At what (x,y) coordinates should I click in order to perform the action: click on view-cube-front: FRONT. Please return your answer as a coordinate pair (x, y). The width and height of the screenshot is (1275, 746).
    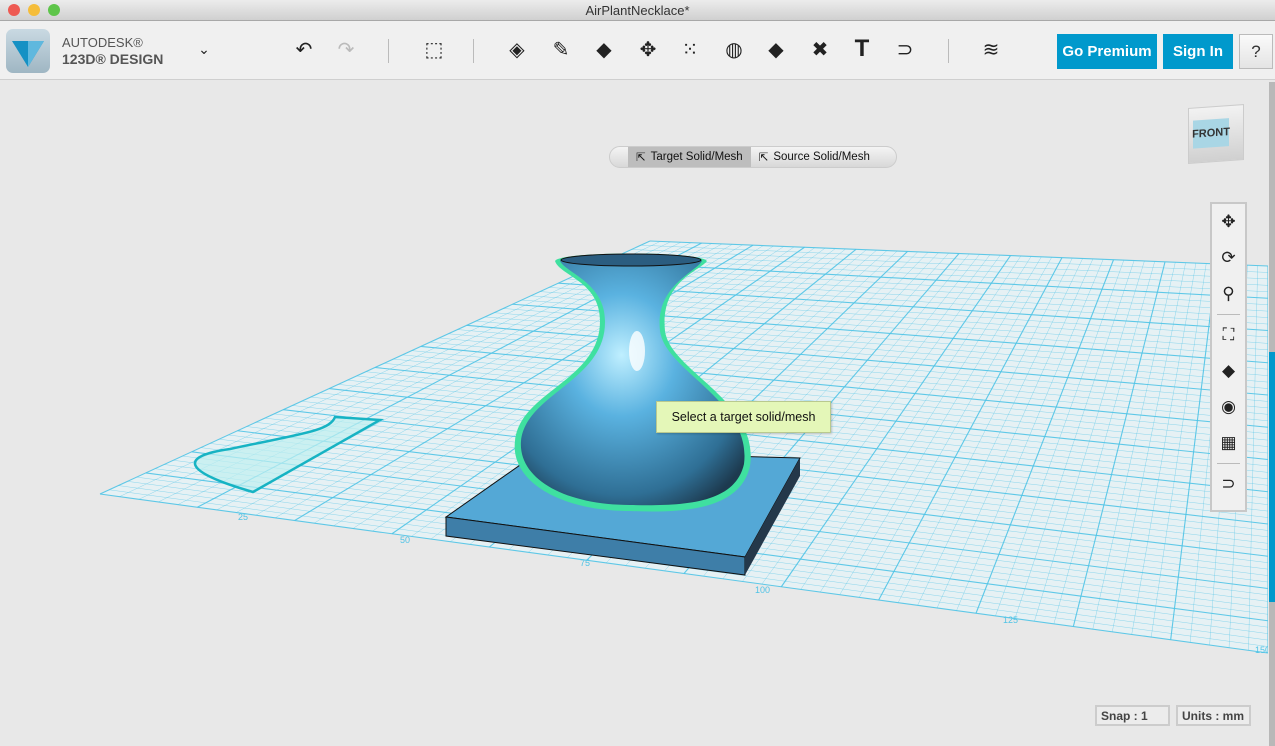
    Looking at the image, I should click on (1211, 133).